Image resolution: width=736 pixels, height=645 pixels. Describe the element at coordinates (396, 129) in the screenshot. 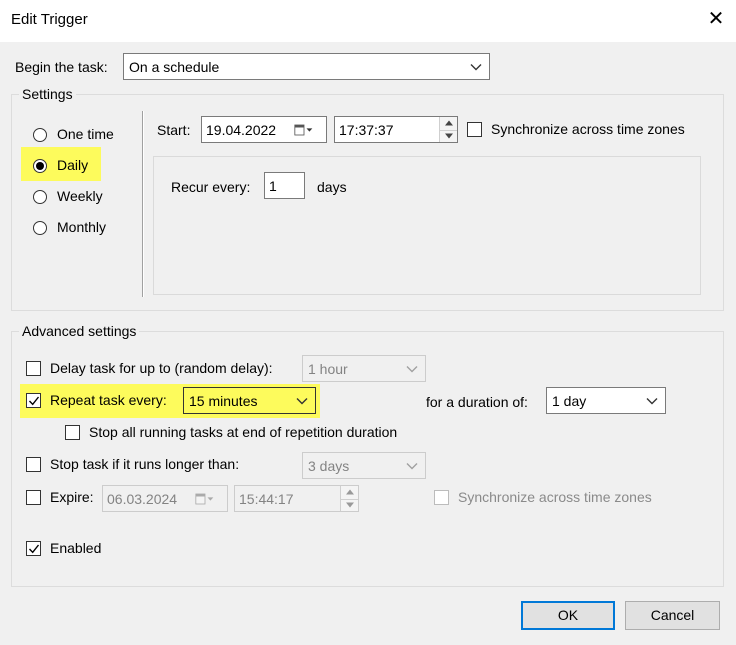

I see `start-time-field: 17:37:37` at that location.